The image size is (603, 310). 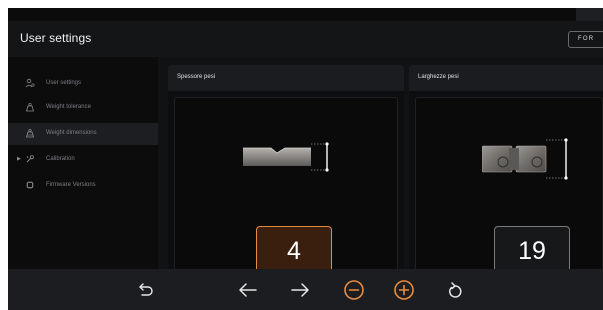 I want to click on arrow-right-icon, so click(x=300, y=290).